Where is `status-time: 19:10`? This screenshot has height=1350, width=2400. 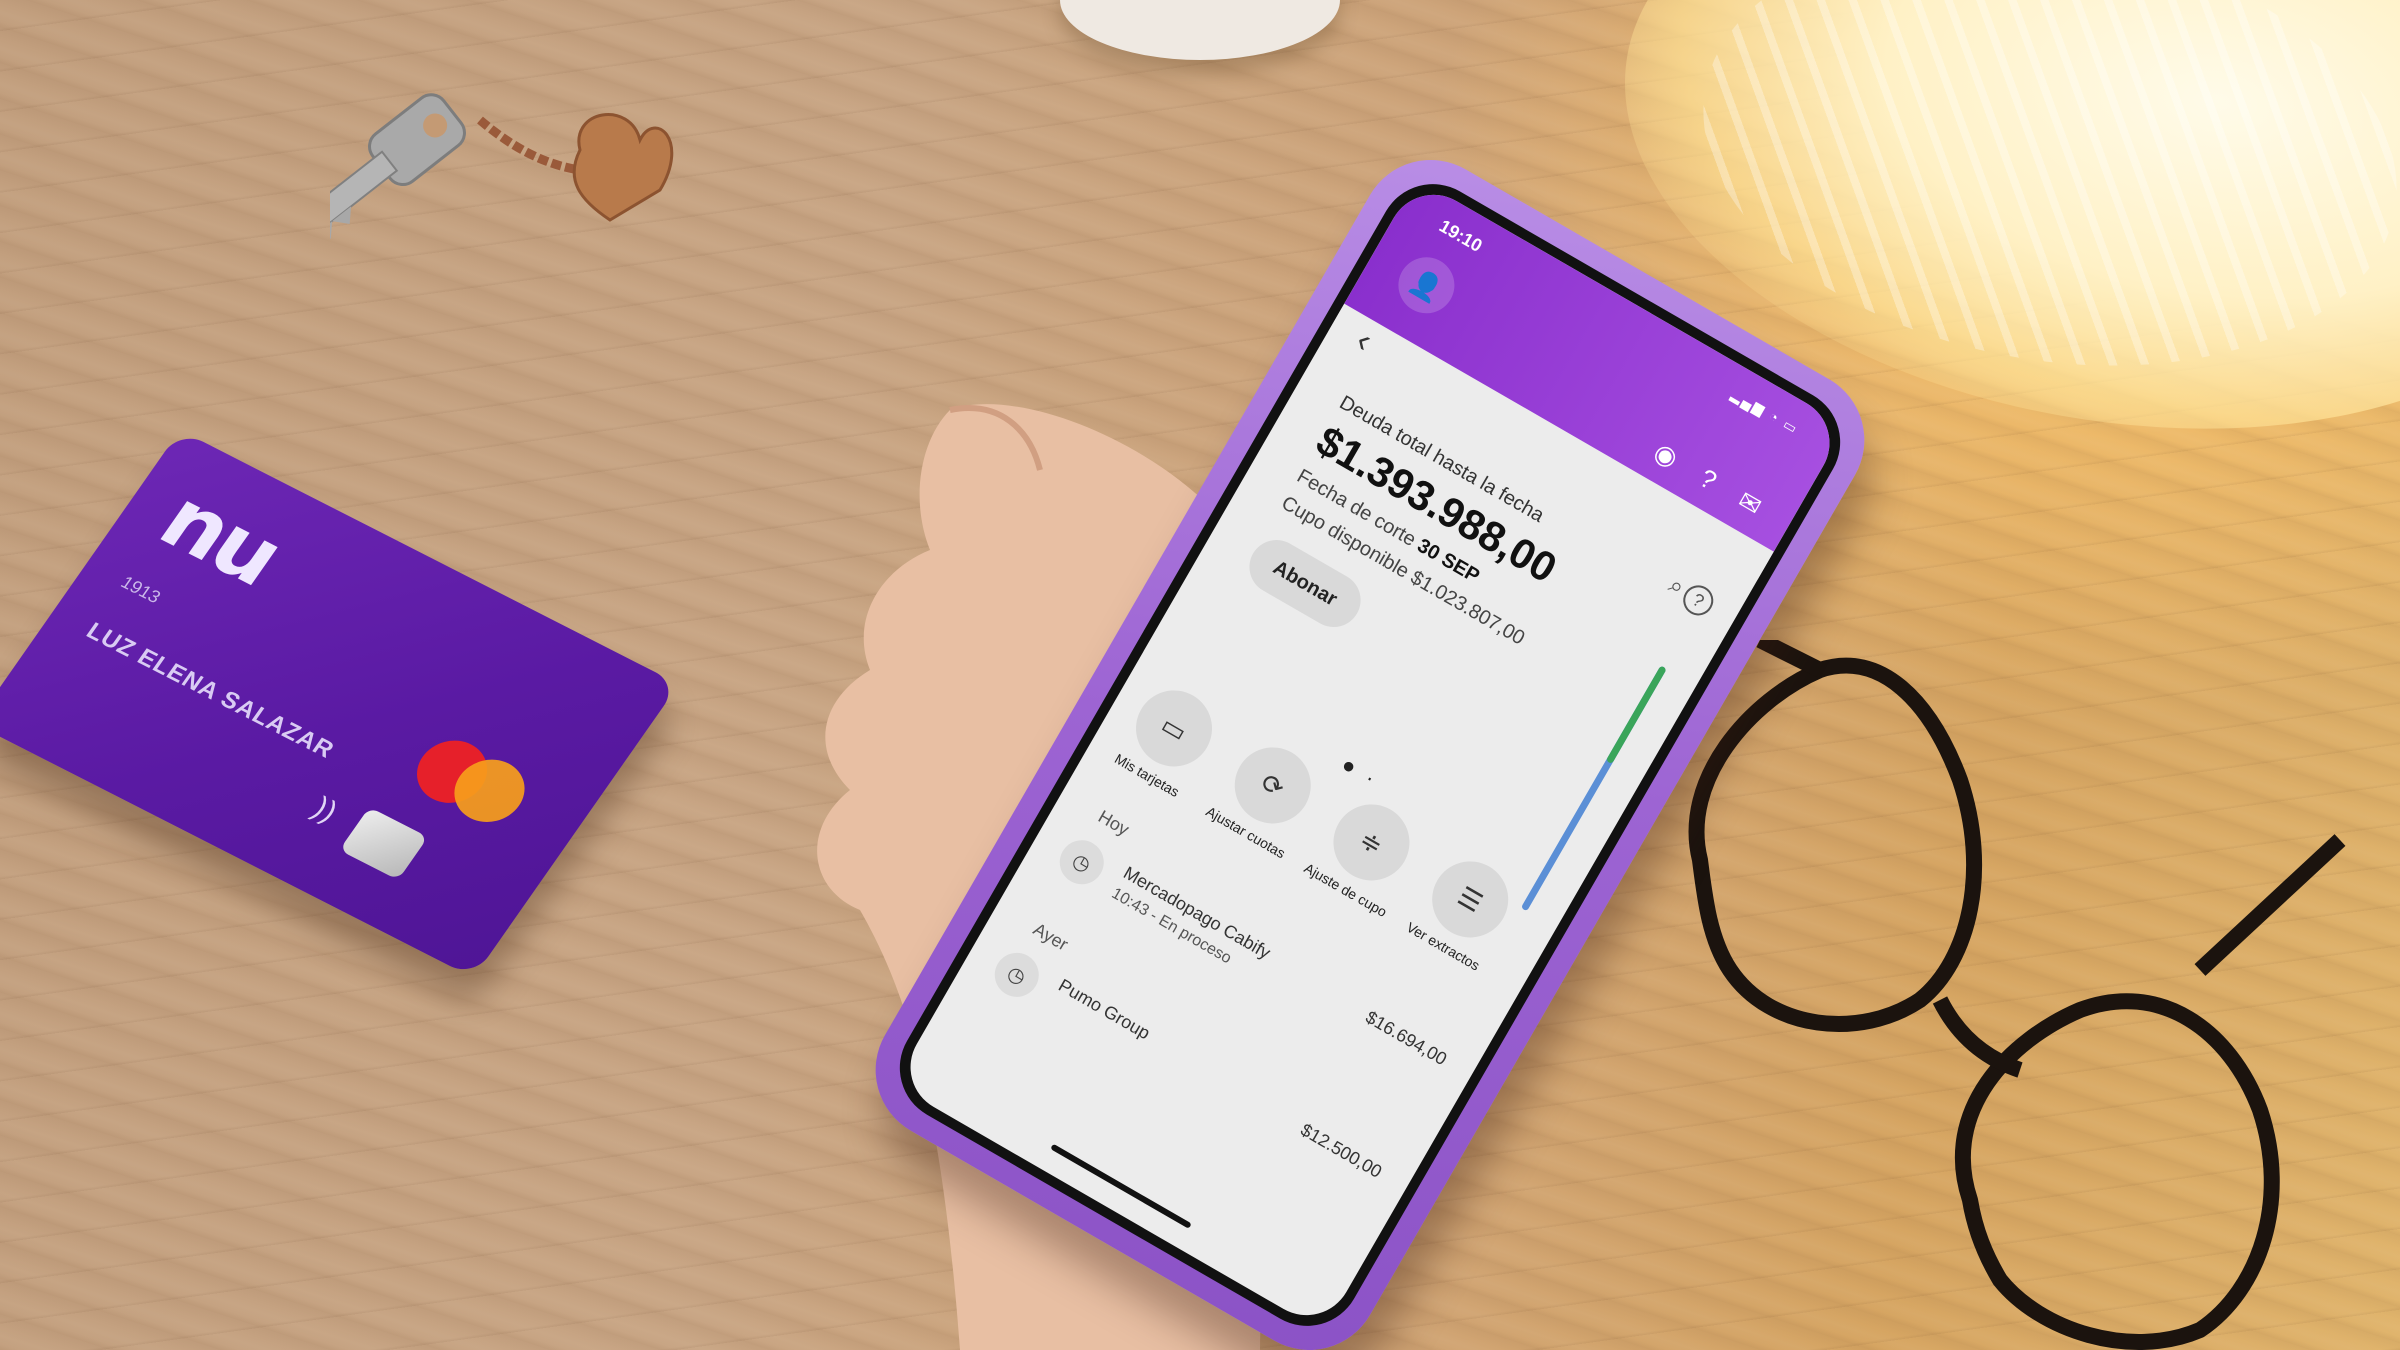
status-time: 19:10 is located at coordinates (1460, 236).